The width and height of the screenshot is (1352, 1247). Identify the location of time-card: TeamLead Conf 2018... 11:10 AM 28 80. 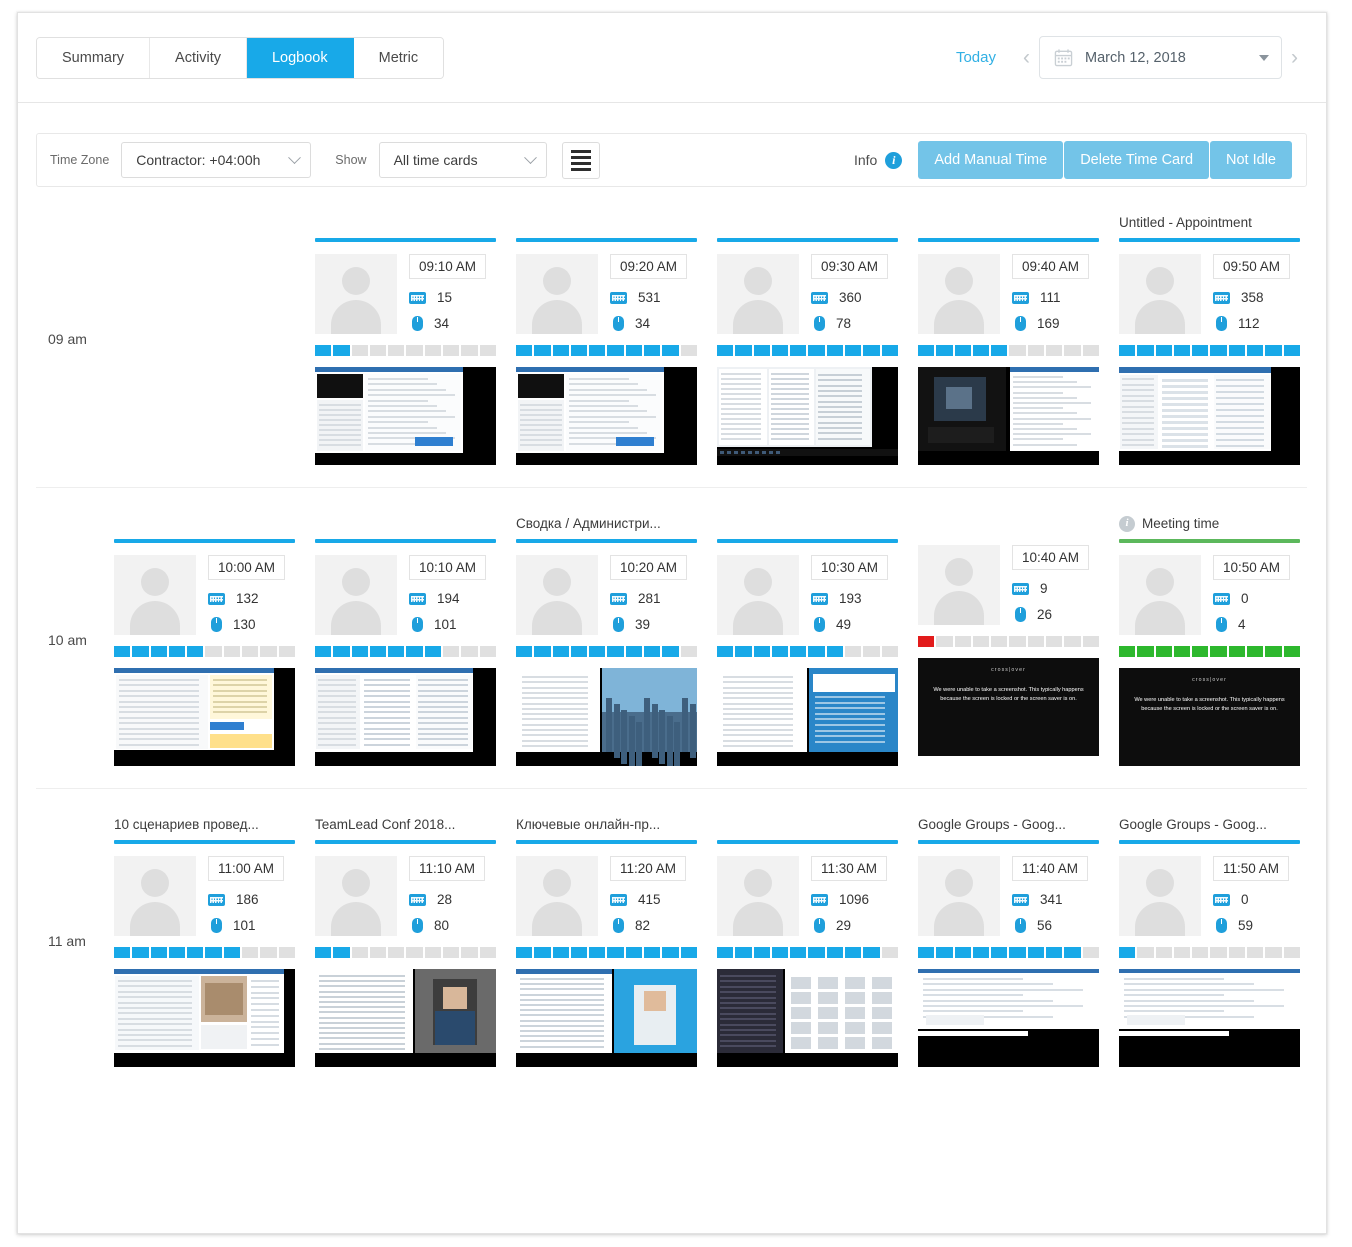
(415, 941).